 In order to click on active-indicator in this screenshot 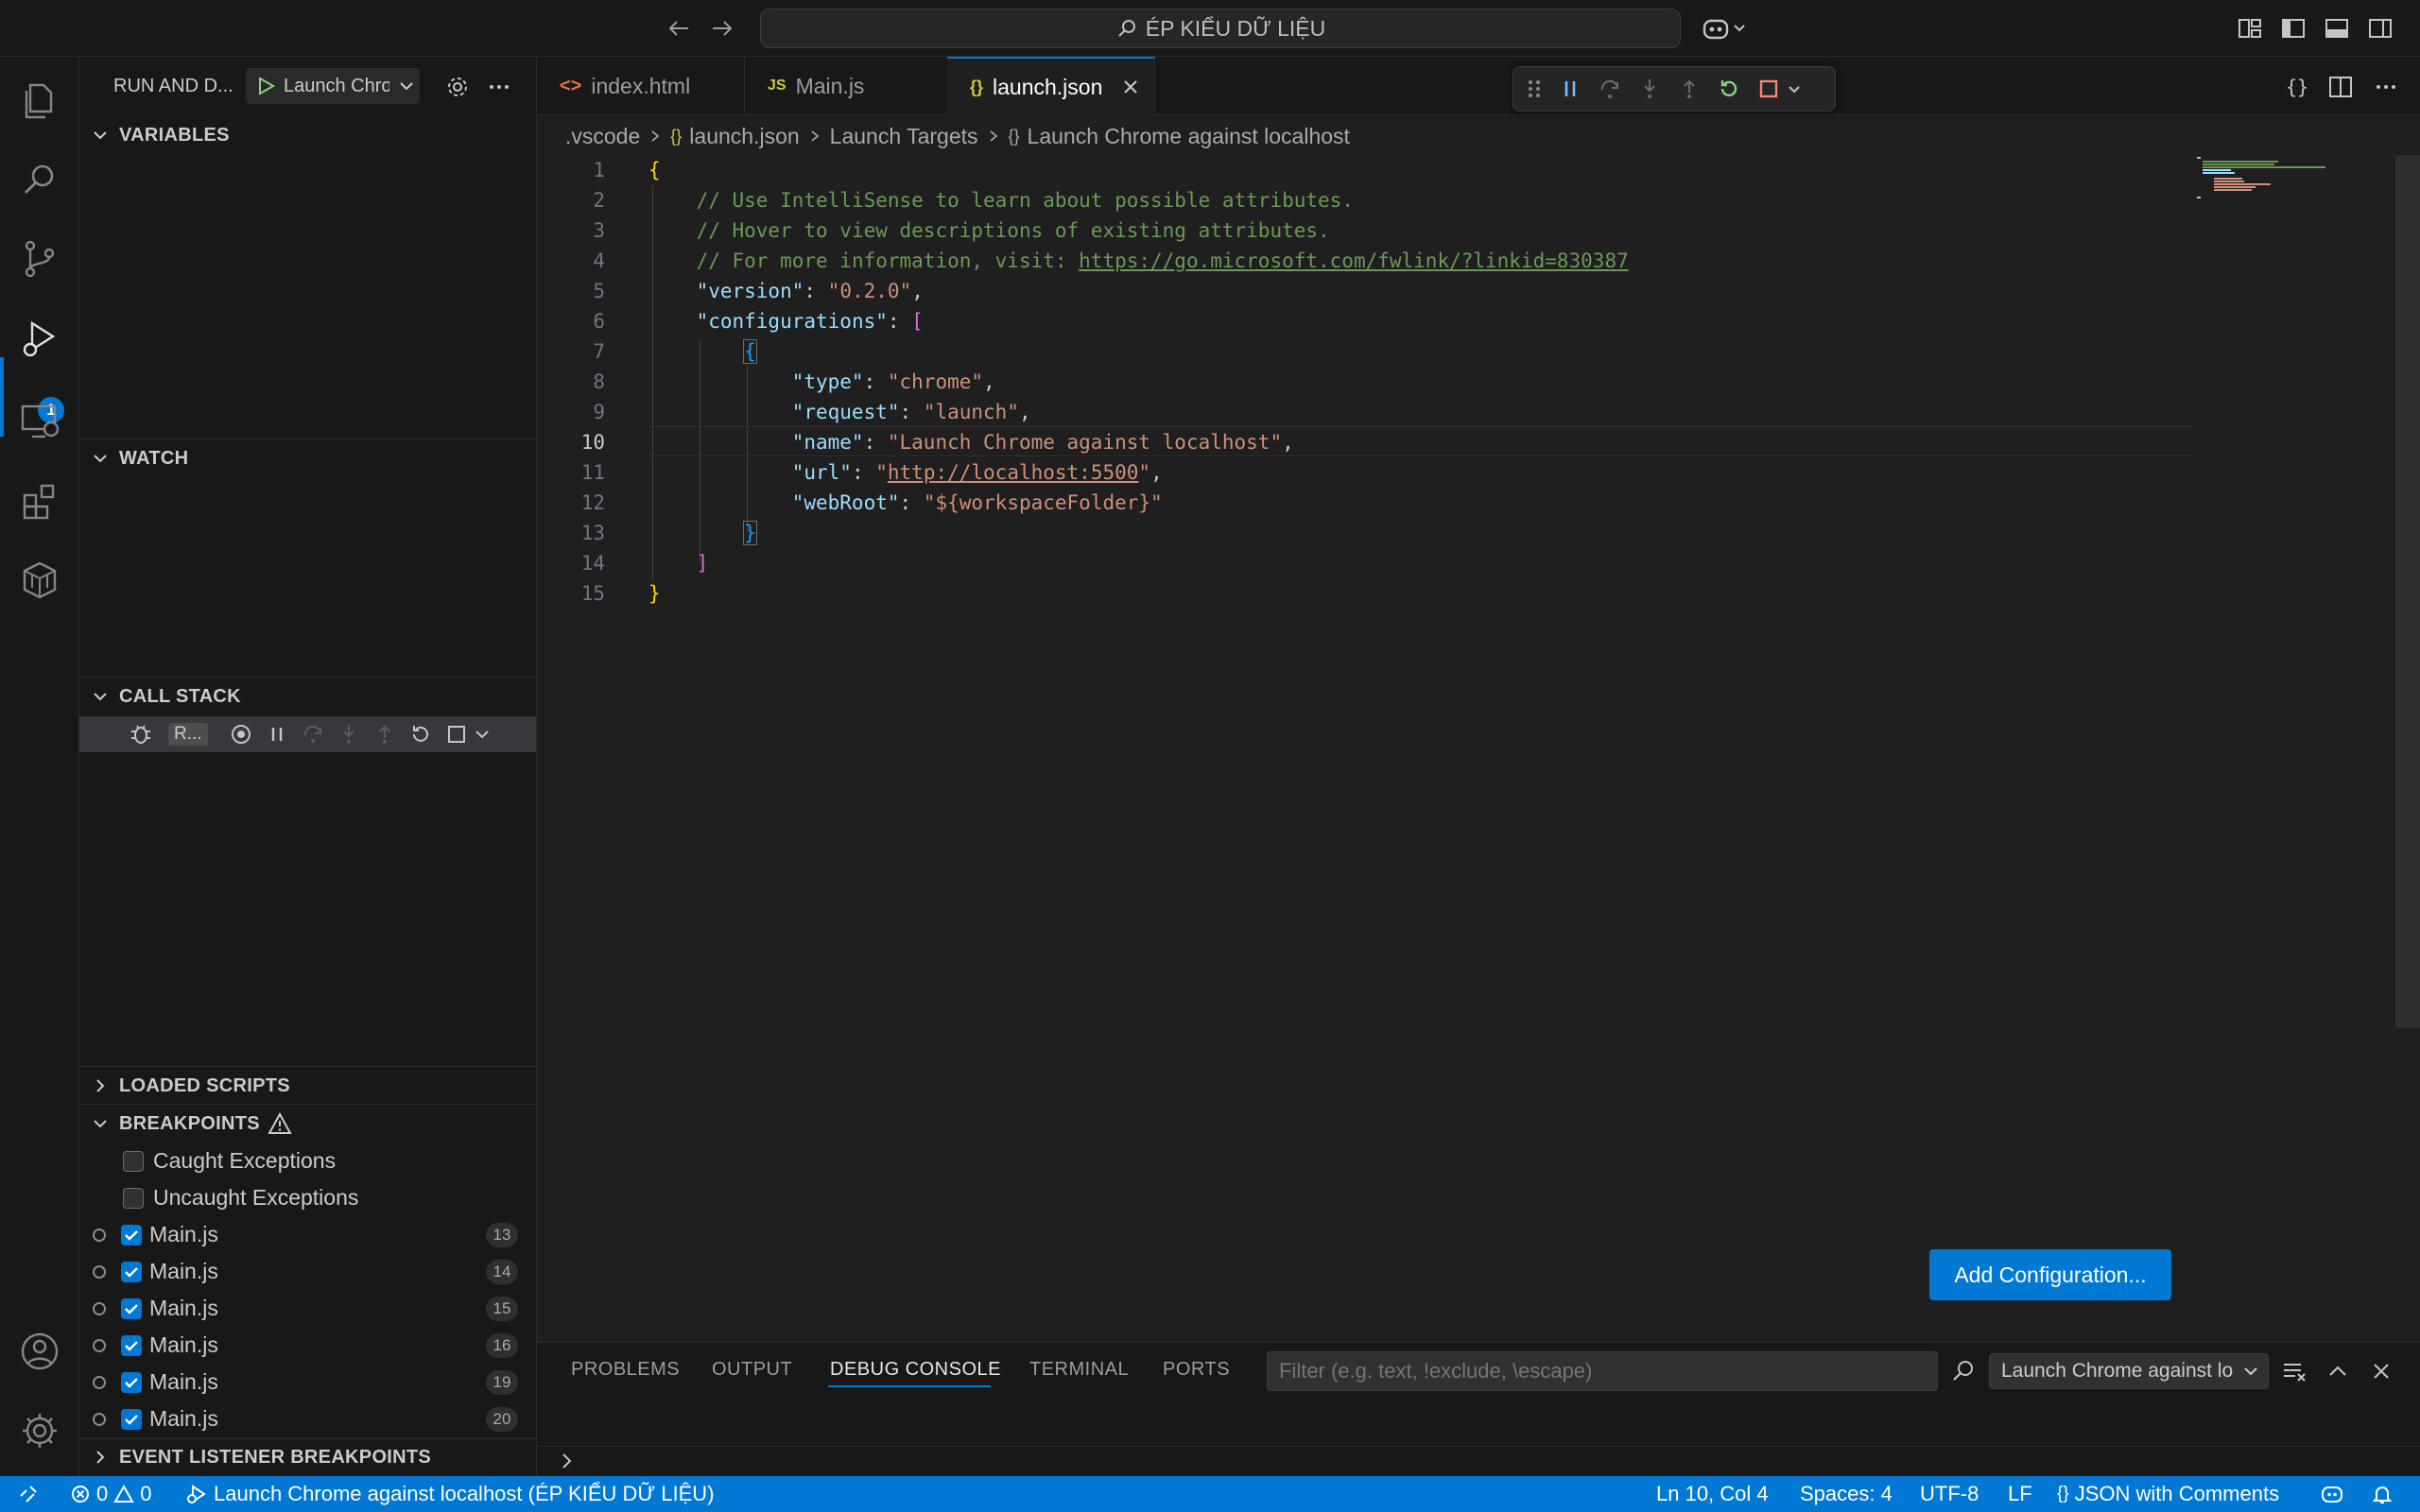, I will do `click(2, 397)`.